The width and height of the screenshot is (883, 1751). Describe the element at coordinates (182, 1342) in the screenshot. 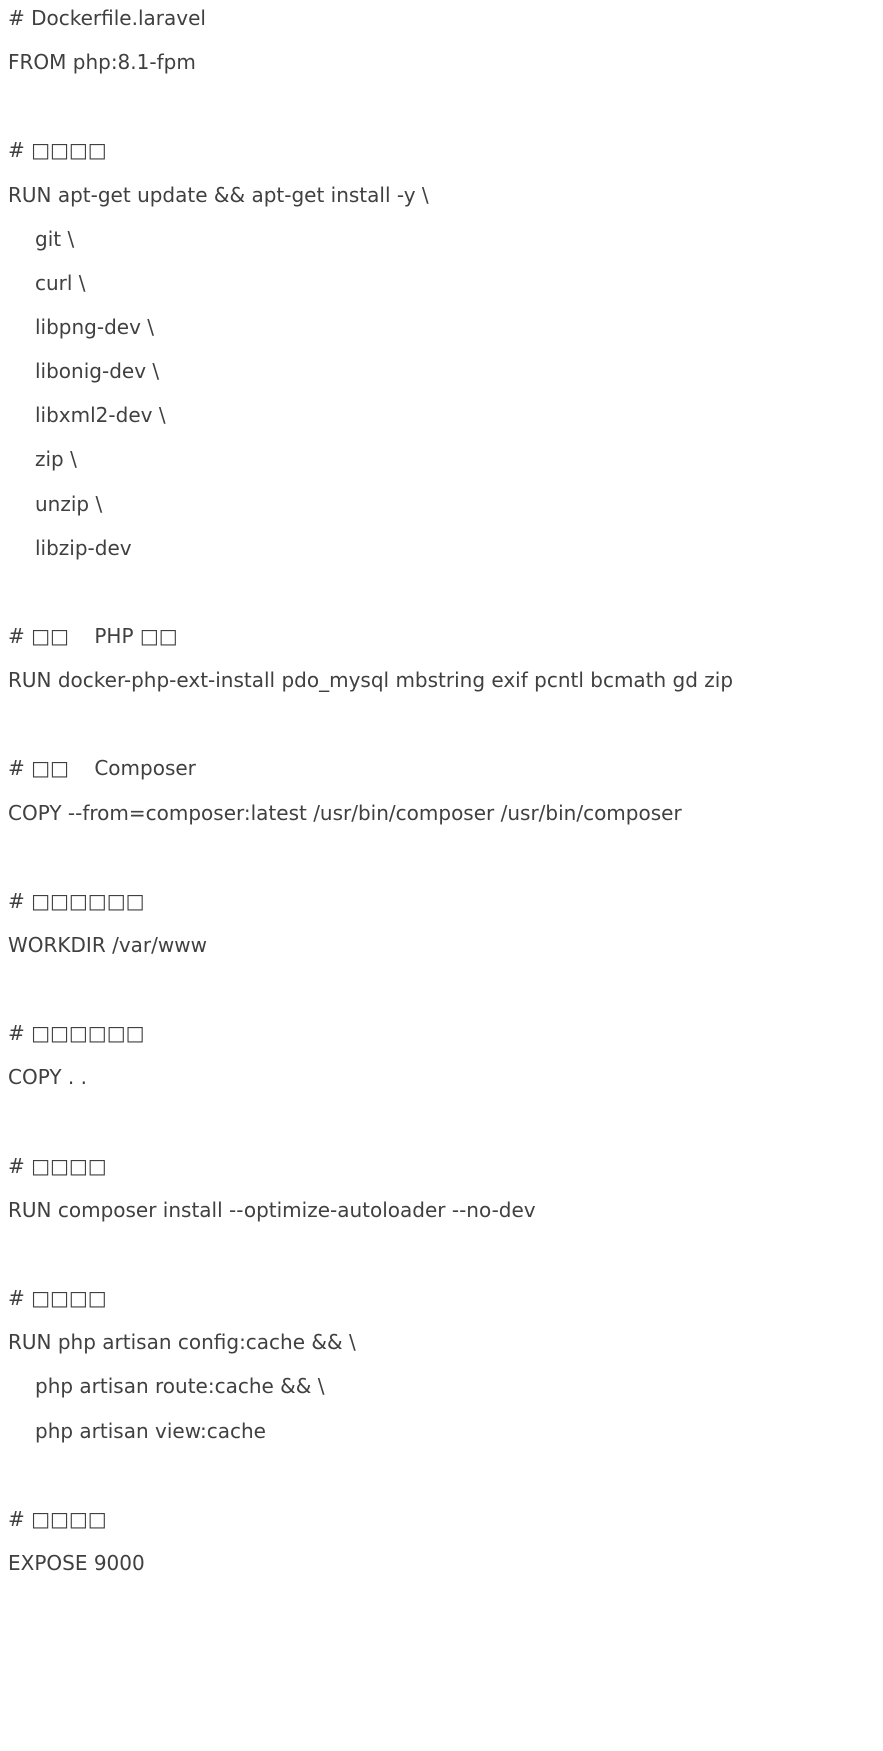

I see `code-line: RUN php artisan config:cache && \` at that location.